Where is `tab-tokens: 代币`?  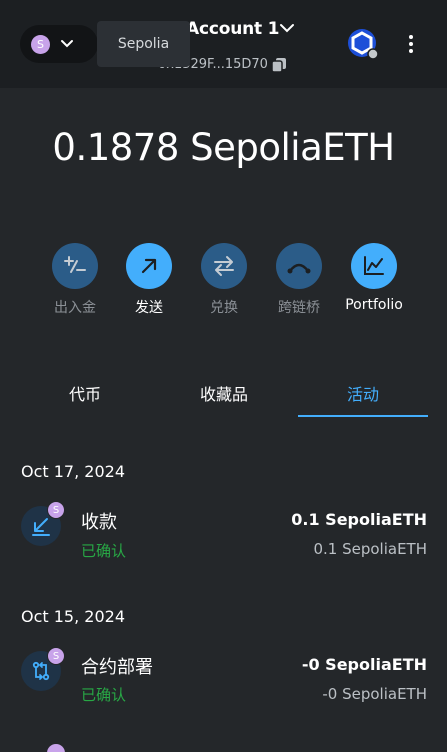
tab-tokens: 代币 is located at coordinates (85, 399).